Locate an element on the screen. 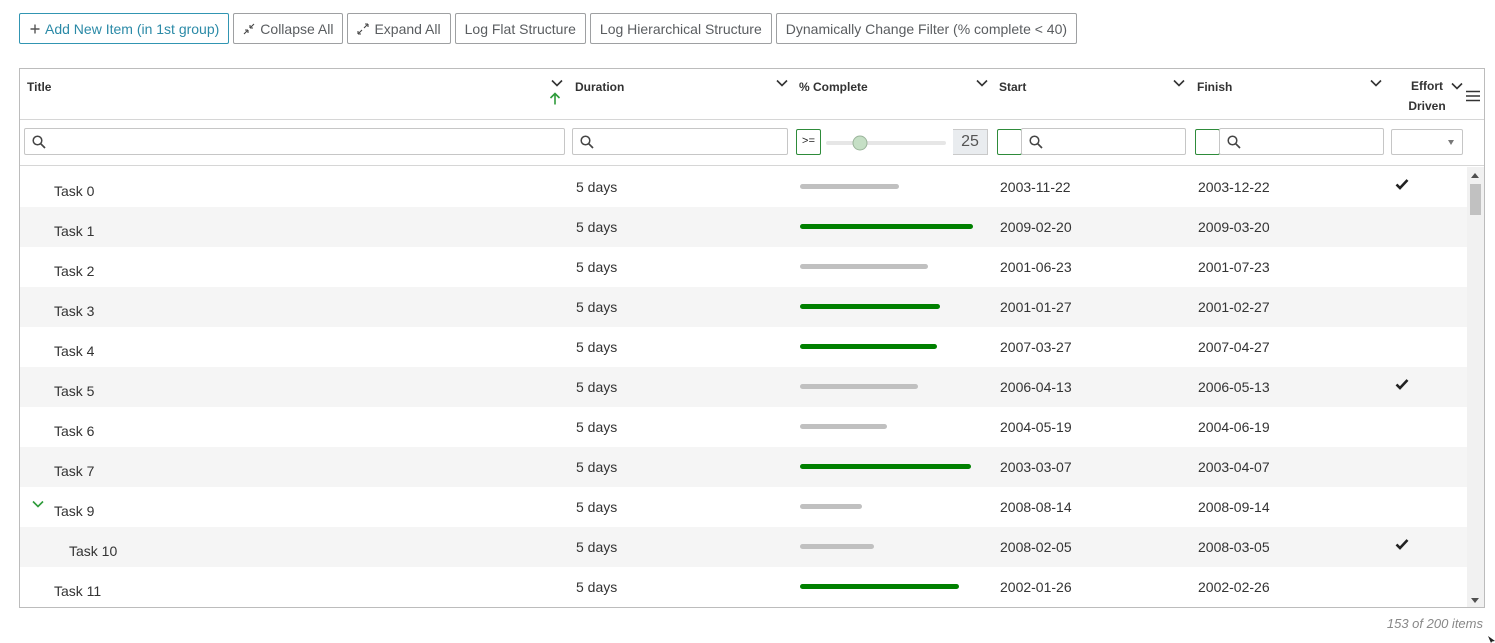 The height and width of the screenshot is (643, 1495). start-operator-select is located at coordinates (1009, 142).